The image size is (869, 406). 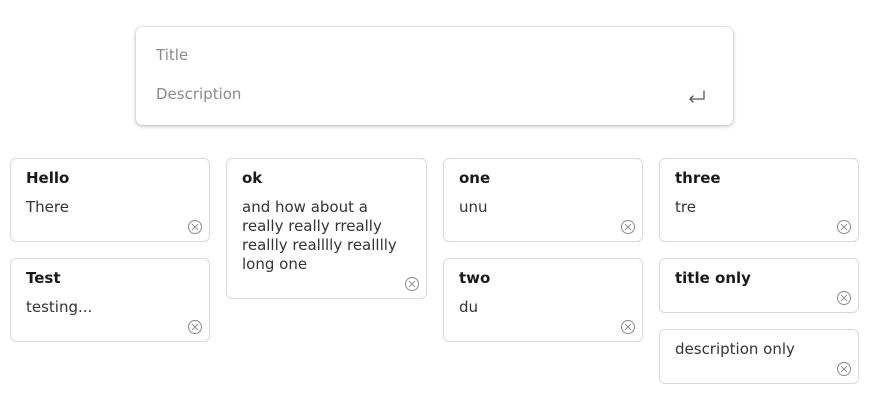 I want to click on note-card: one unu, so click(x=543, y=200).